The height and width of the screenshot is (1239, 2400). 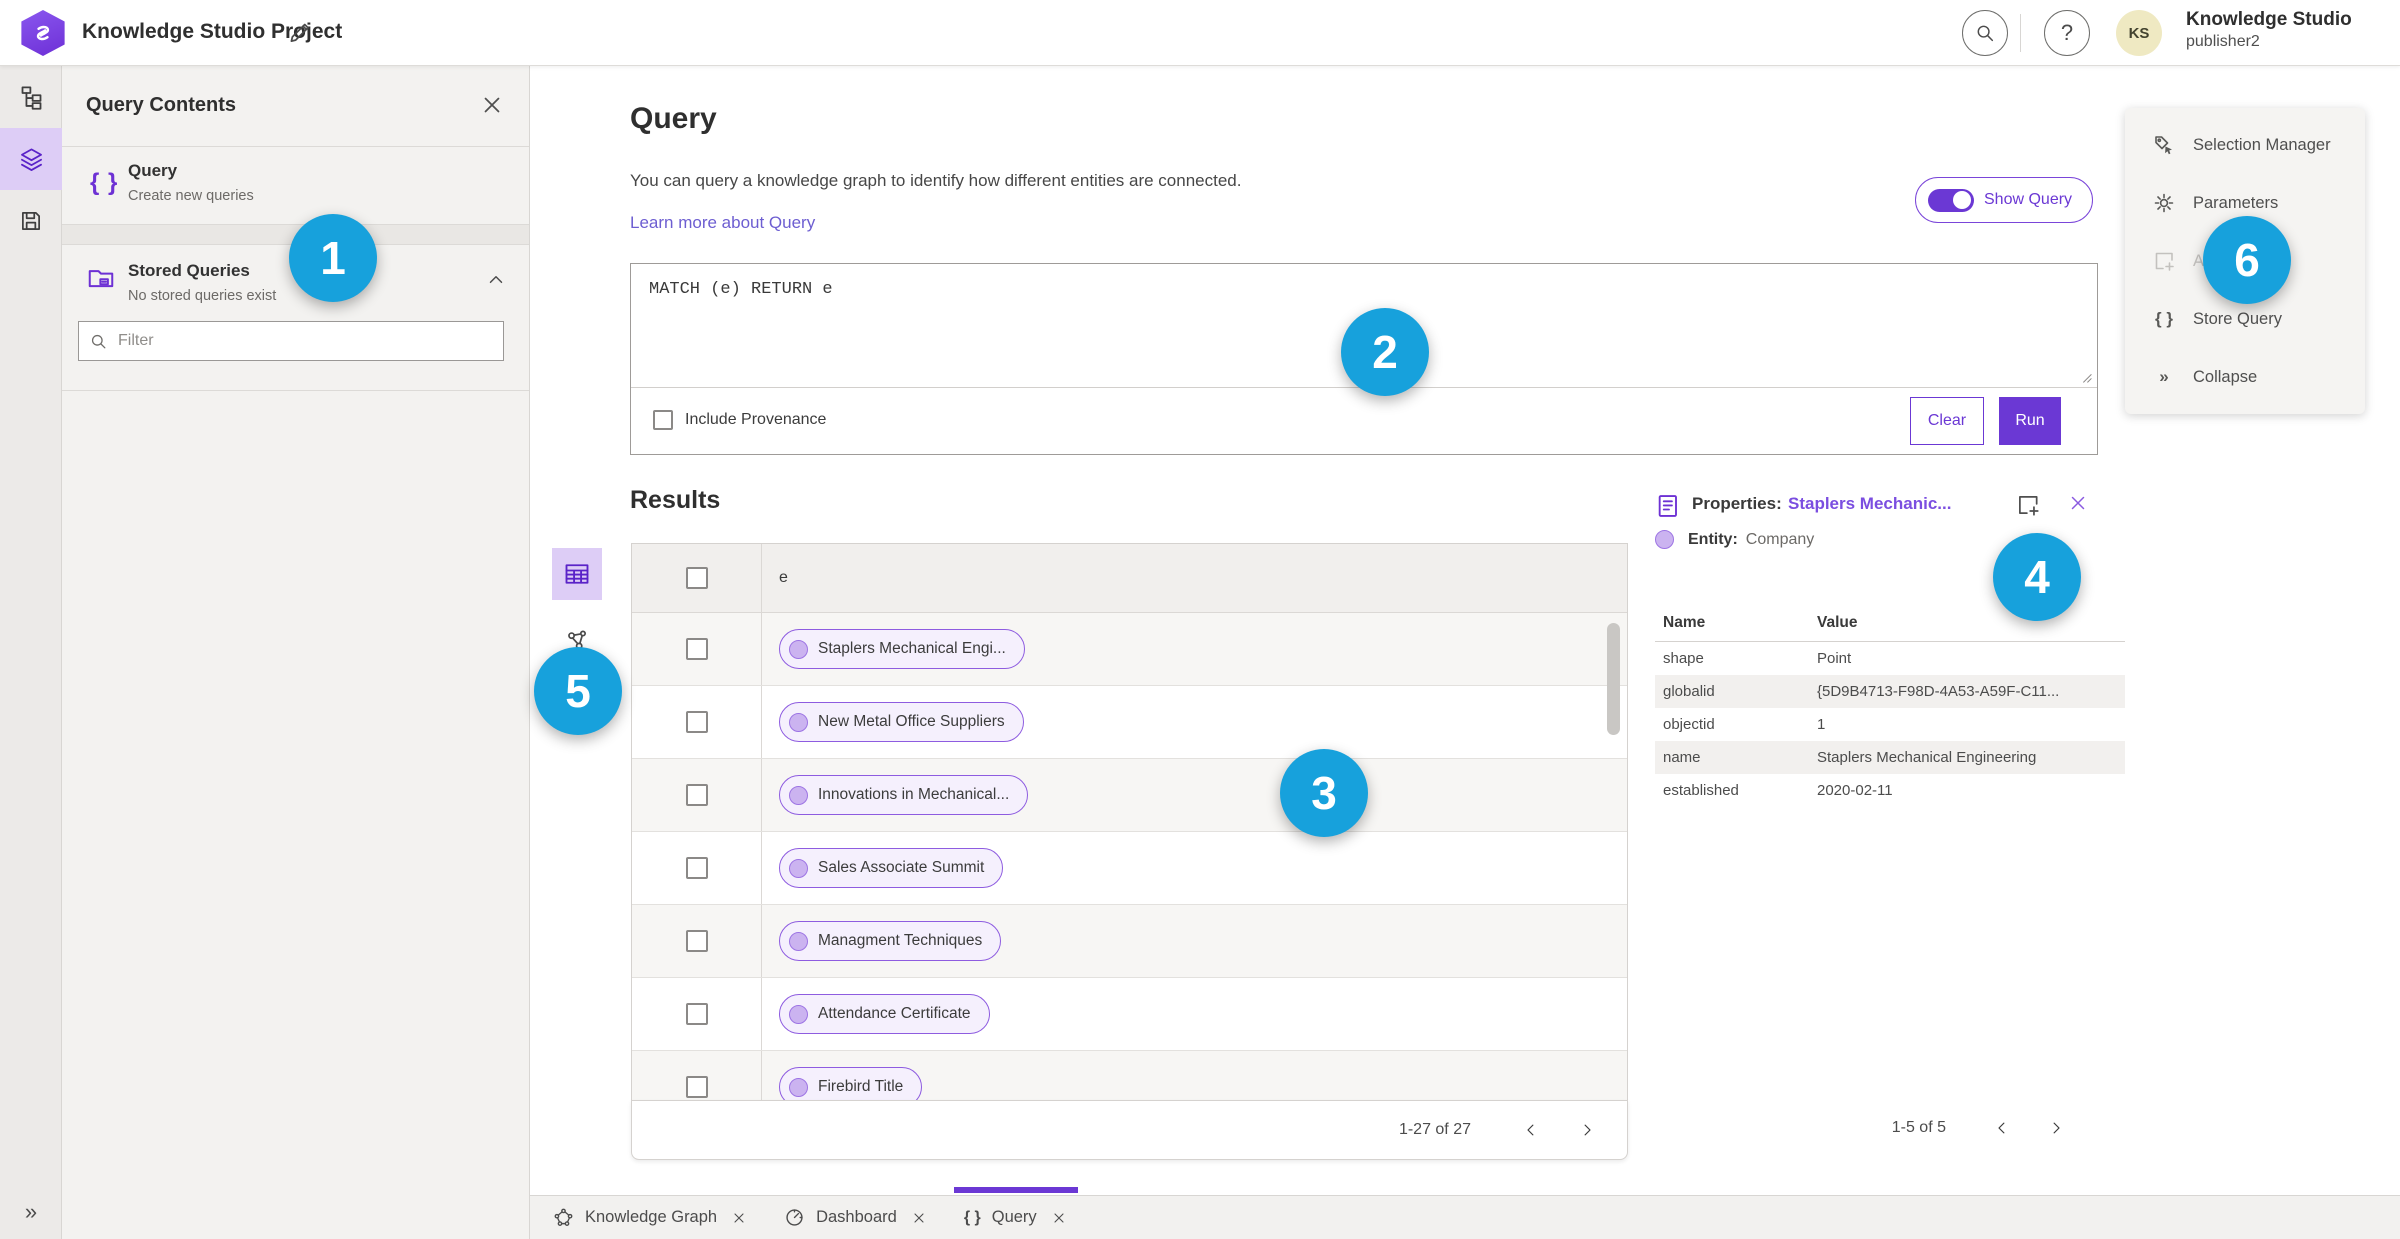 What do you see at coordinates (2030, 421) in the screenshot?
I see `run-button: Run` at bounding box center [2030, 421].